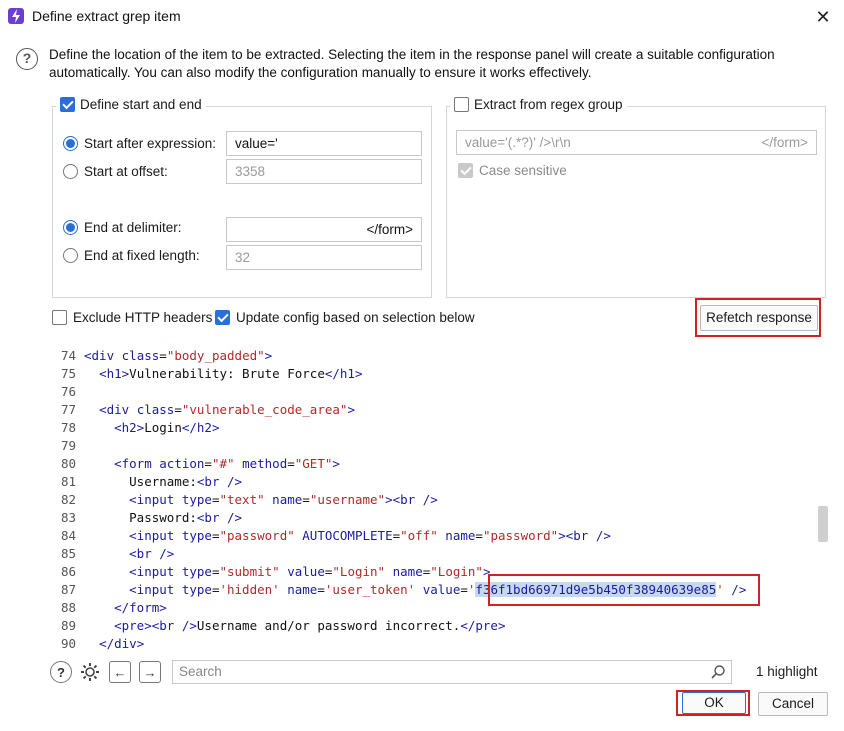 The image size is (844, 731). I want to click on exclude-headers-option: Exclude HTTP headers, so click(132, 317).